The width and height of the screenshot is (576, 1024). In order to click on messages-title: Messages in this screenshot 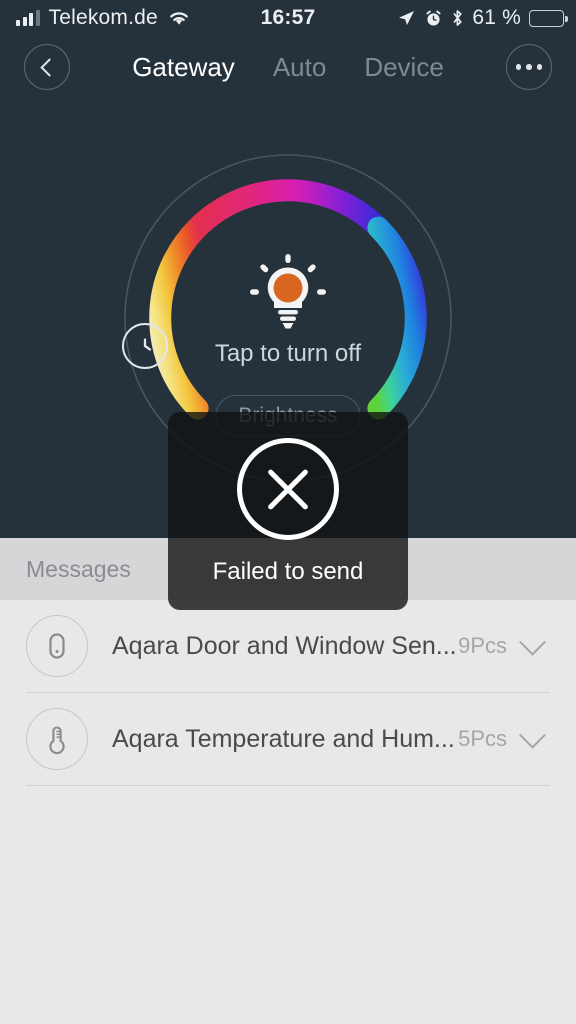, I will do `click(78, 568)`.